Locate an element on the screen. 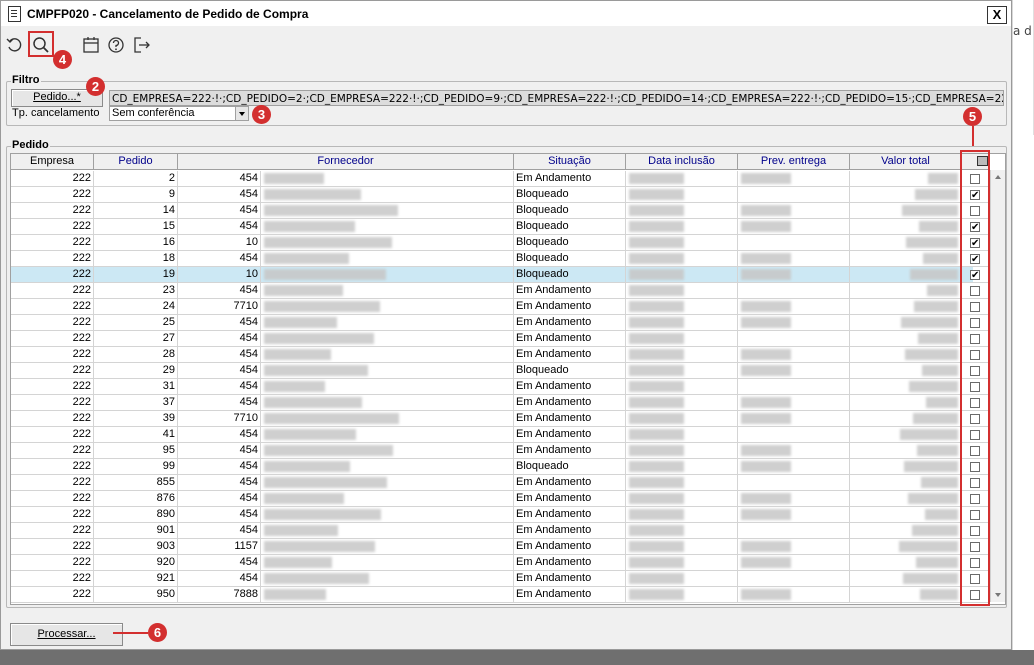 Image resolution: width=1034 pixels, height=665 pixels. col-header-situacao: Situação is located at coordinates (570, 162).